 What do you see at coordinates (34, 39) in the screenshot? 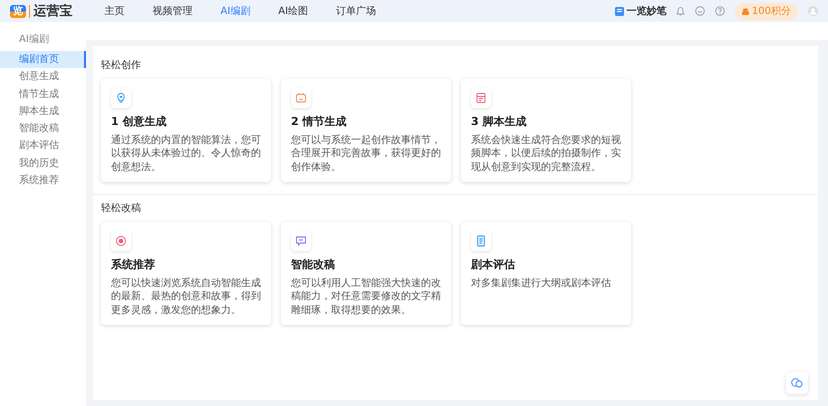
I see `sidebar-title: AI编剧` at bounding box center [34, 39].